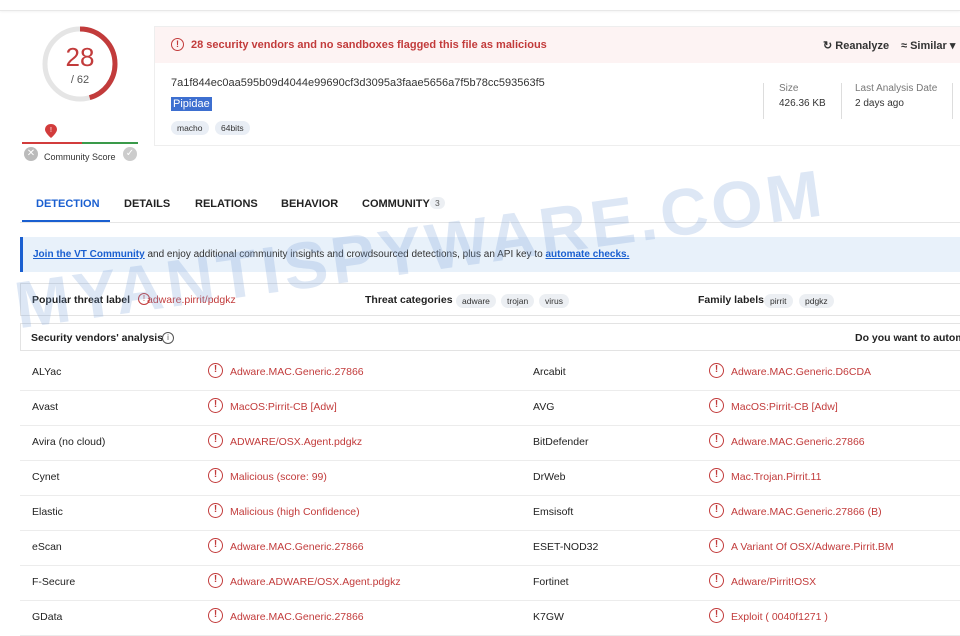 Image resolution: width=960 pixels, height=636 pixels. I want to click on vote-harmless-icon: ✓, so click(130, 154).